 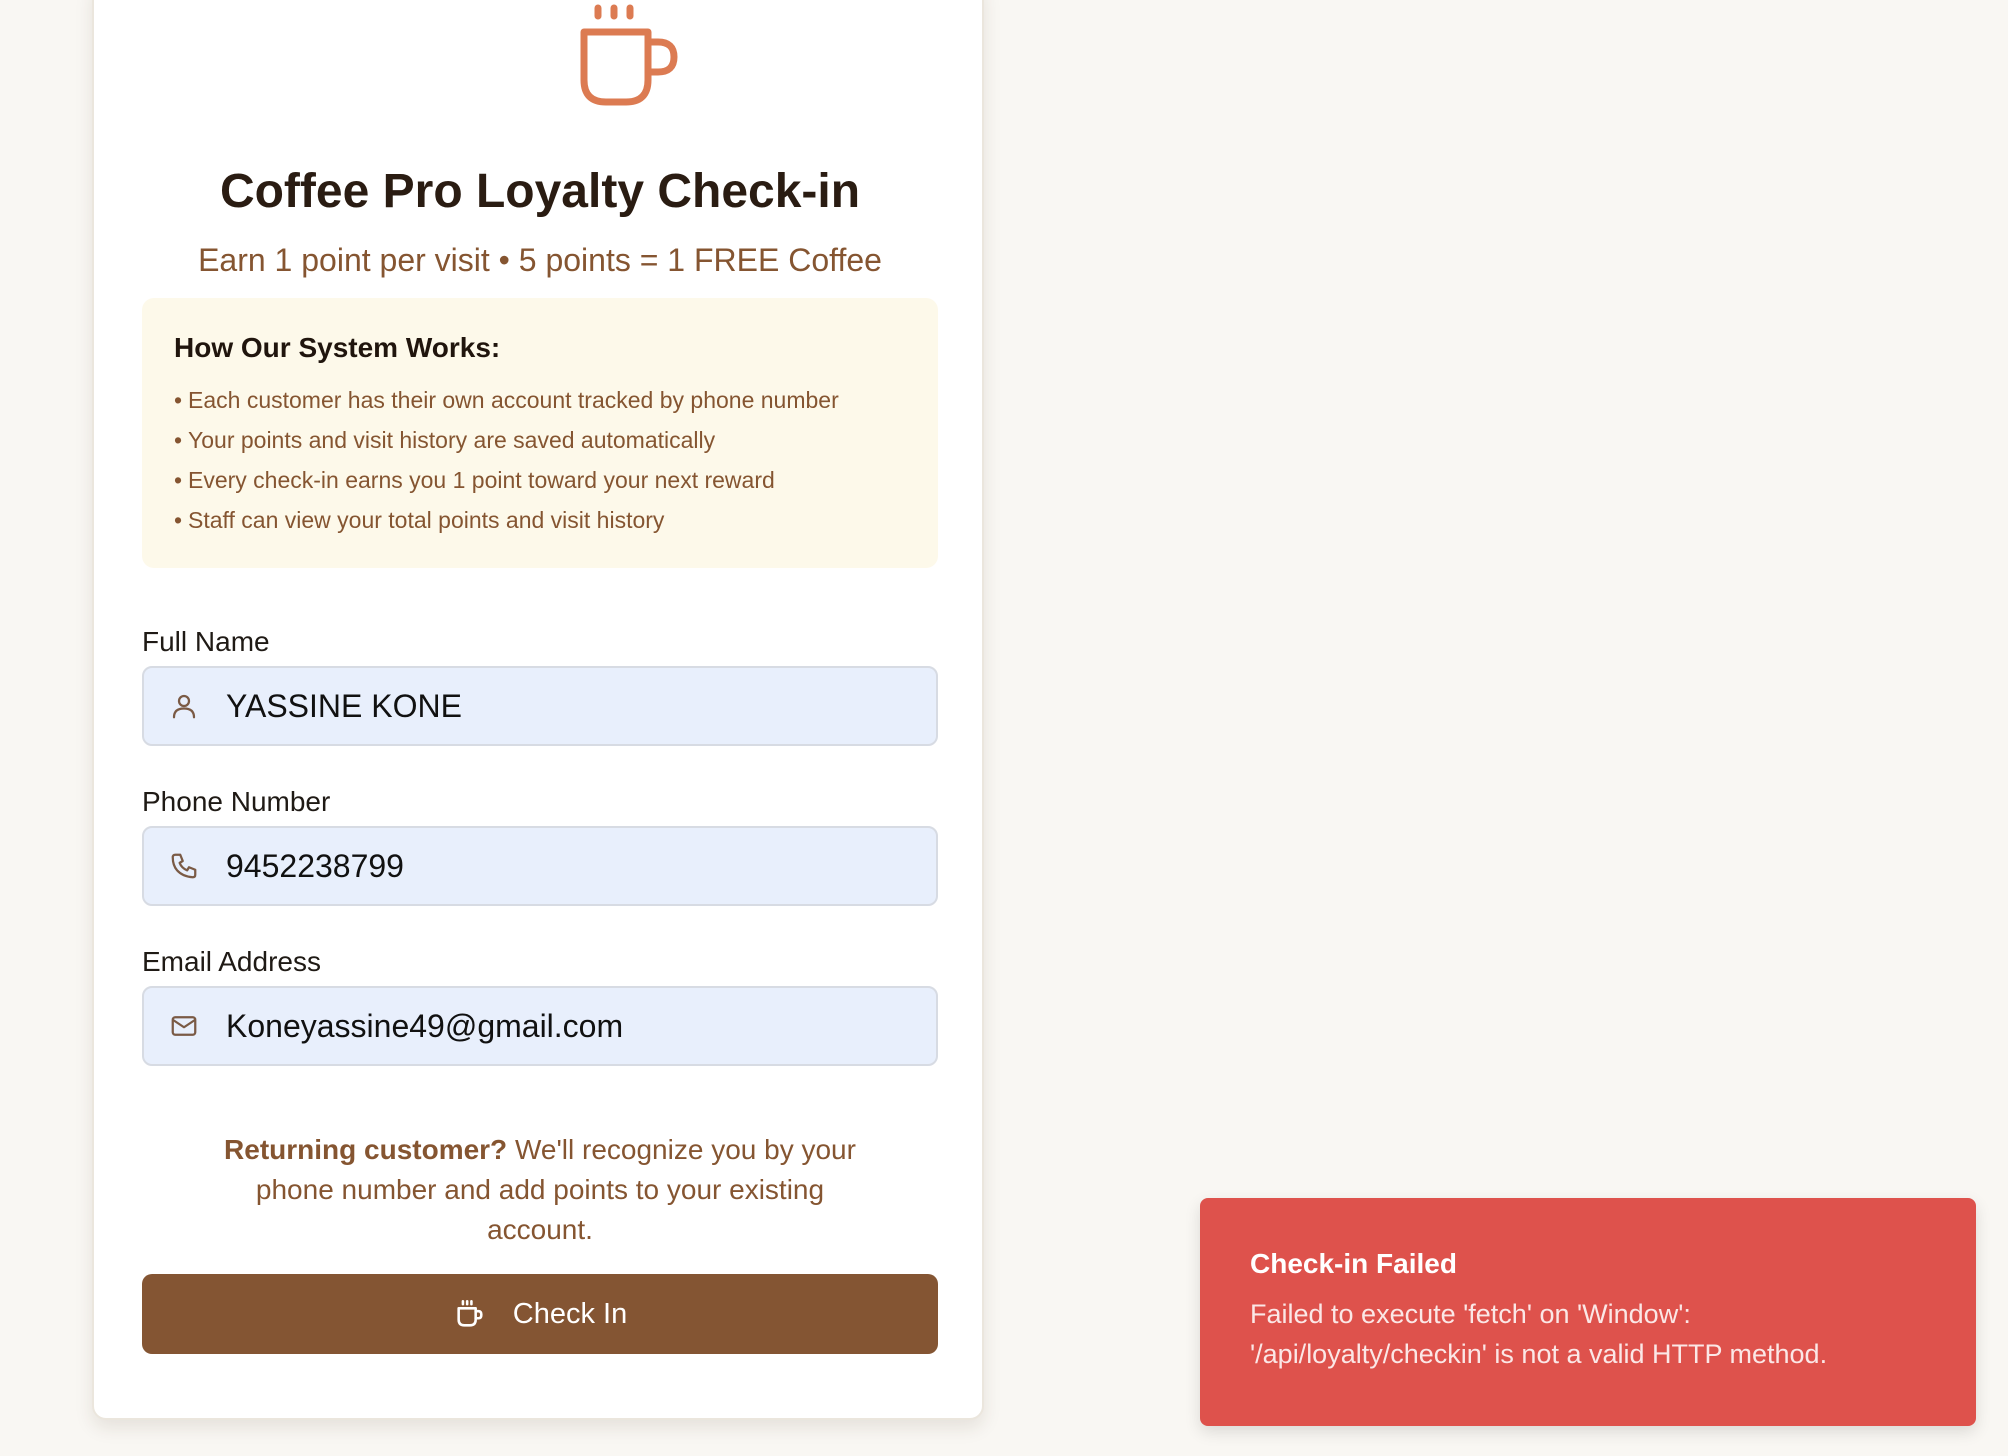 What do you see at coordinates (344, 705) in the screenshot?
I see `name-value: YASSINE KONE` at bounding box center [344, 705].